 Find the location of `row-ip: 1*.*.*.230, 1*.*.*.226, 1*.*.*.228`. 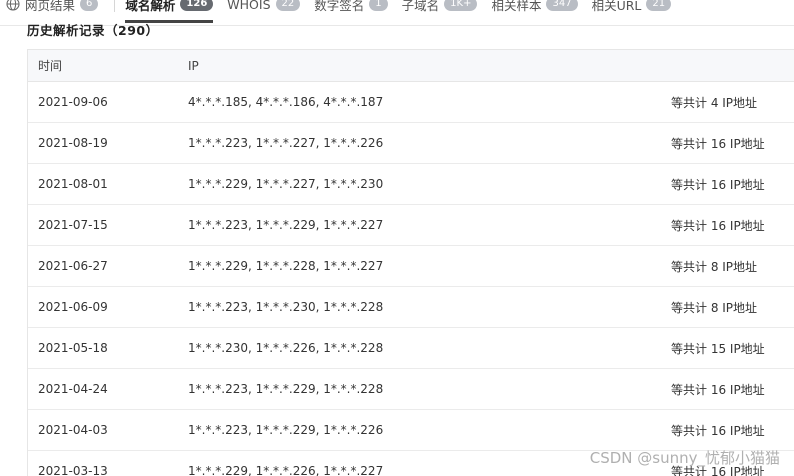

row-ip: 1*.*.*.230, 1*.*.*.226, 1*.*.*.228 is located at coordinates (286, 348).